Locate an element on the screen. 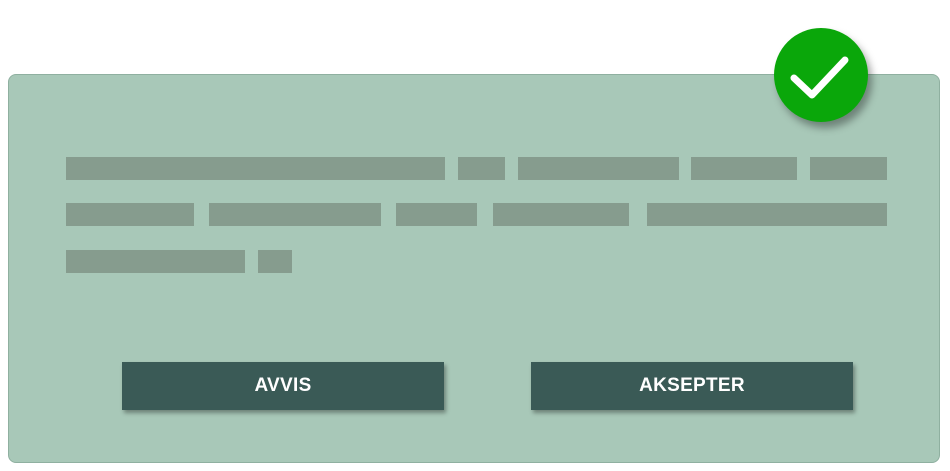 The image size is (950, 471). reject-button: AVVIS is located at coordinates (283, 386).